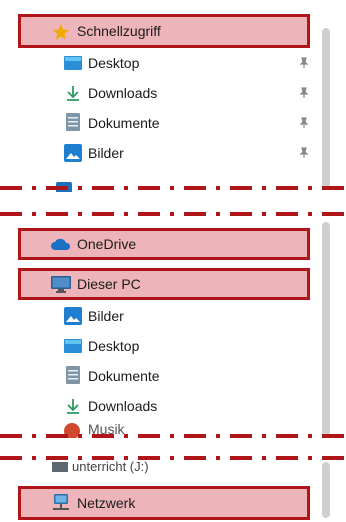 This screenshot has height=522, width=346. Describe the element at coordinates (326, 108) in the screenshot. I see `quick-access-scrollbar` at that location.